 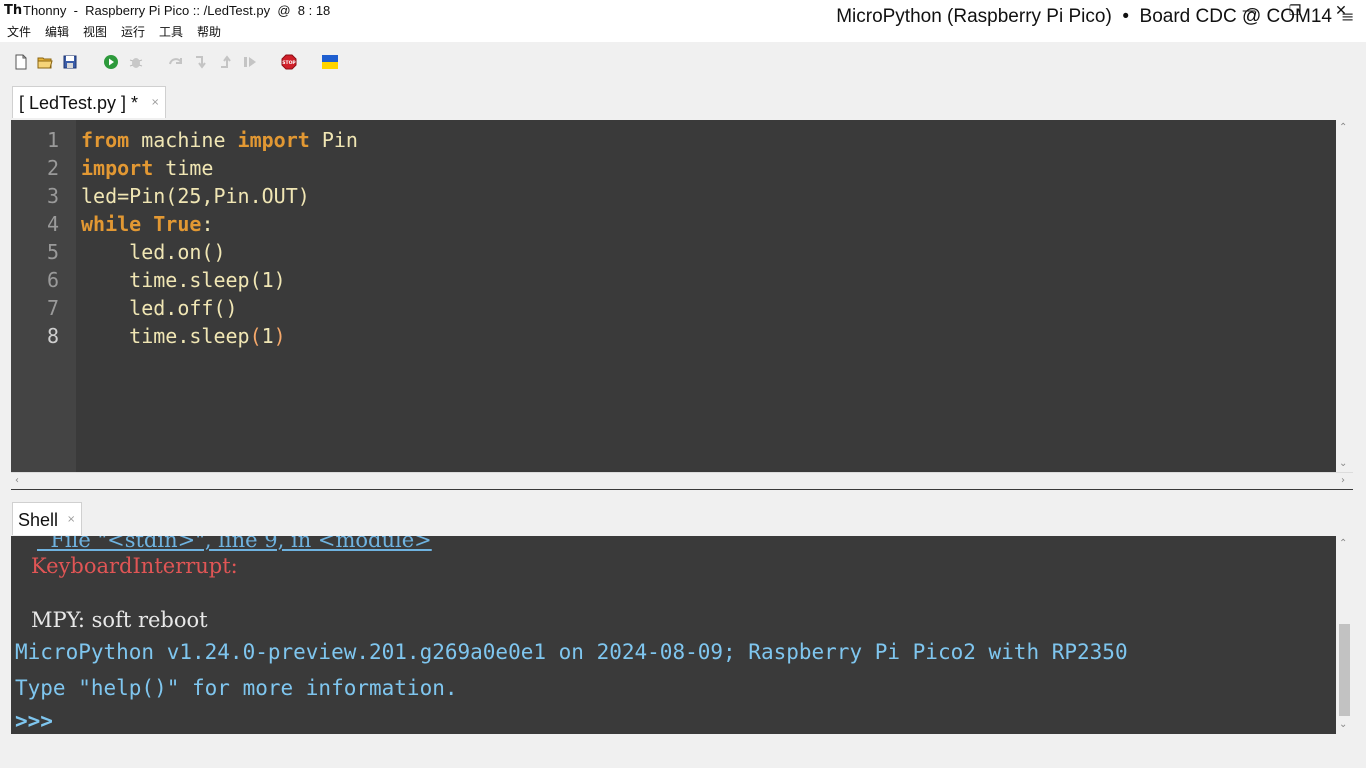 I want to click on menu-run: 运行, so click(x=133, y=32).